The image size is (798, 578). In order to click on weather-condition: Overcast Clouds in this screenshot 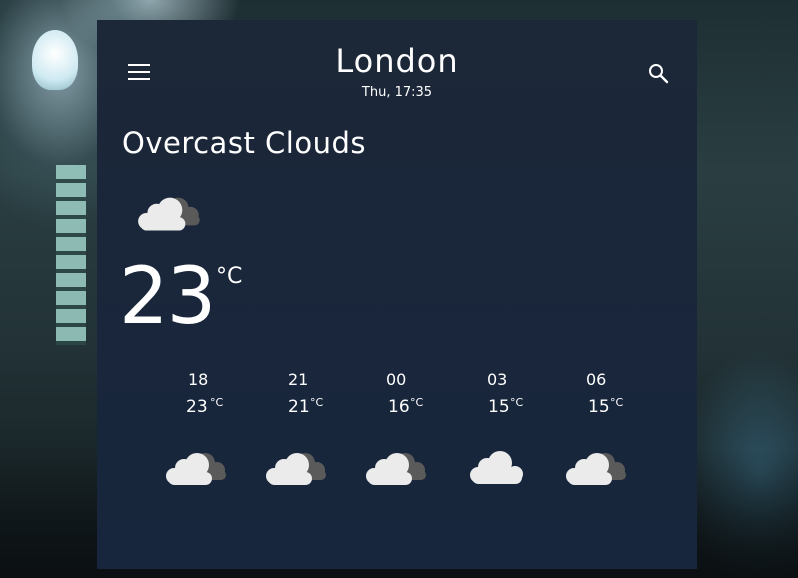, I will do `click(244, 143)`.